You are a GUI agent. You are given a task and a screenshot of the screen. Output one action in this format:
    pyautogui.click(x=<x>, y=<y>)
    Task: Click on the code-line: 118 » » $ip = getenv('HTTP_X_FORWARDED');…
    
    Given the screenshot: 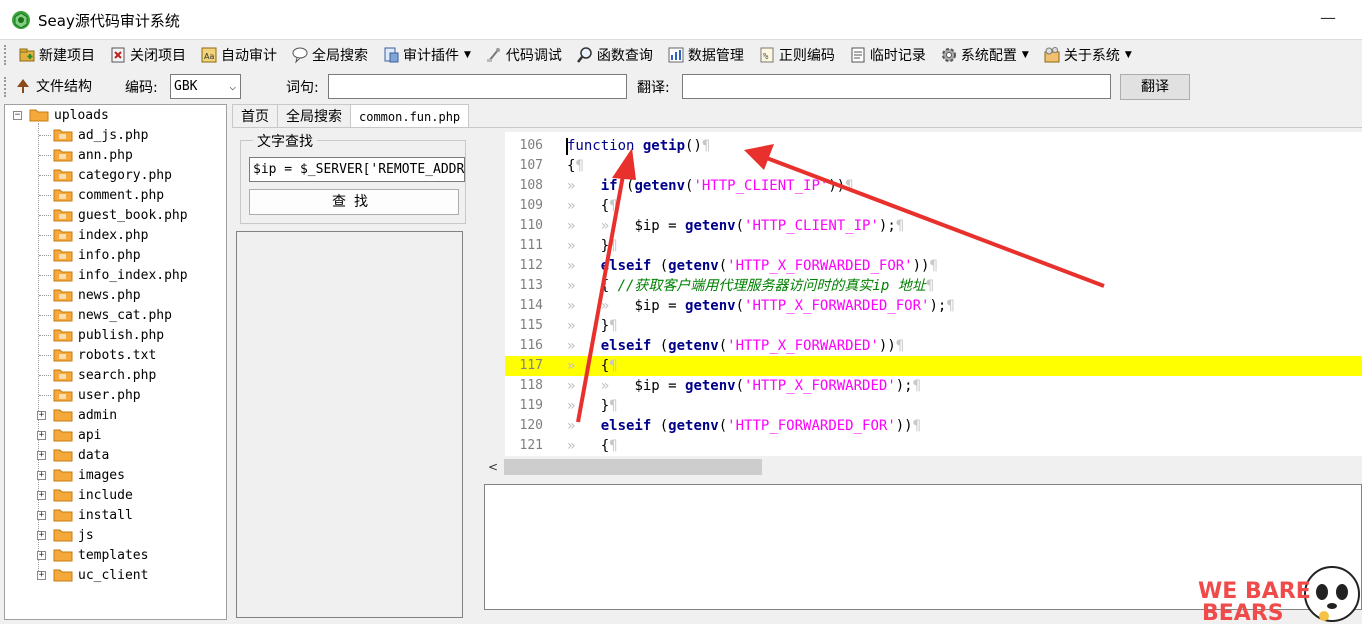 What is the action you would take?
    pyautogui.click(x=933, y=386)
    